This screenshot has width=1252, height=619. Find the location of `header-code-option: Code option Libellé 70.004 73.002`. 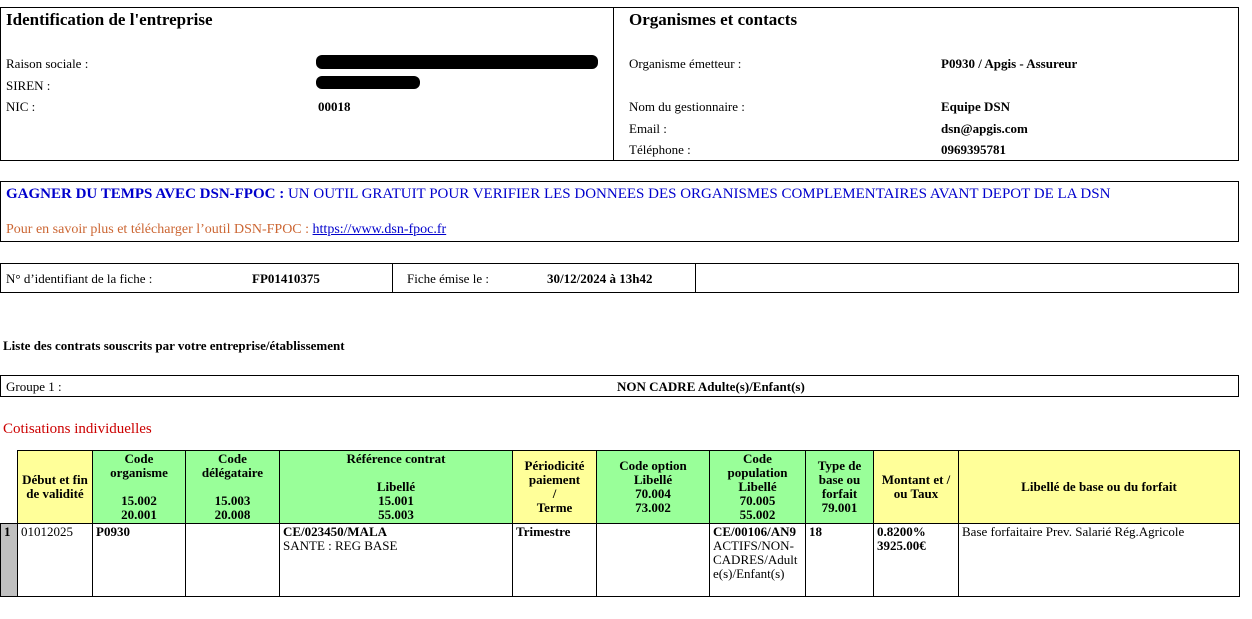

header-code-option: Code option Libellé 70.004 73.002 is located at coordinates (653, 487).